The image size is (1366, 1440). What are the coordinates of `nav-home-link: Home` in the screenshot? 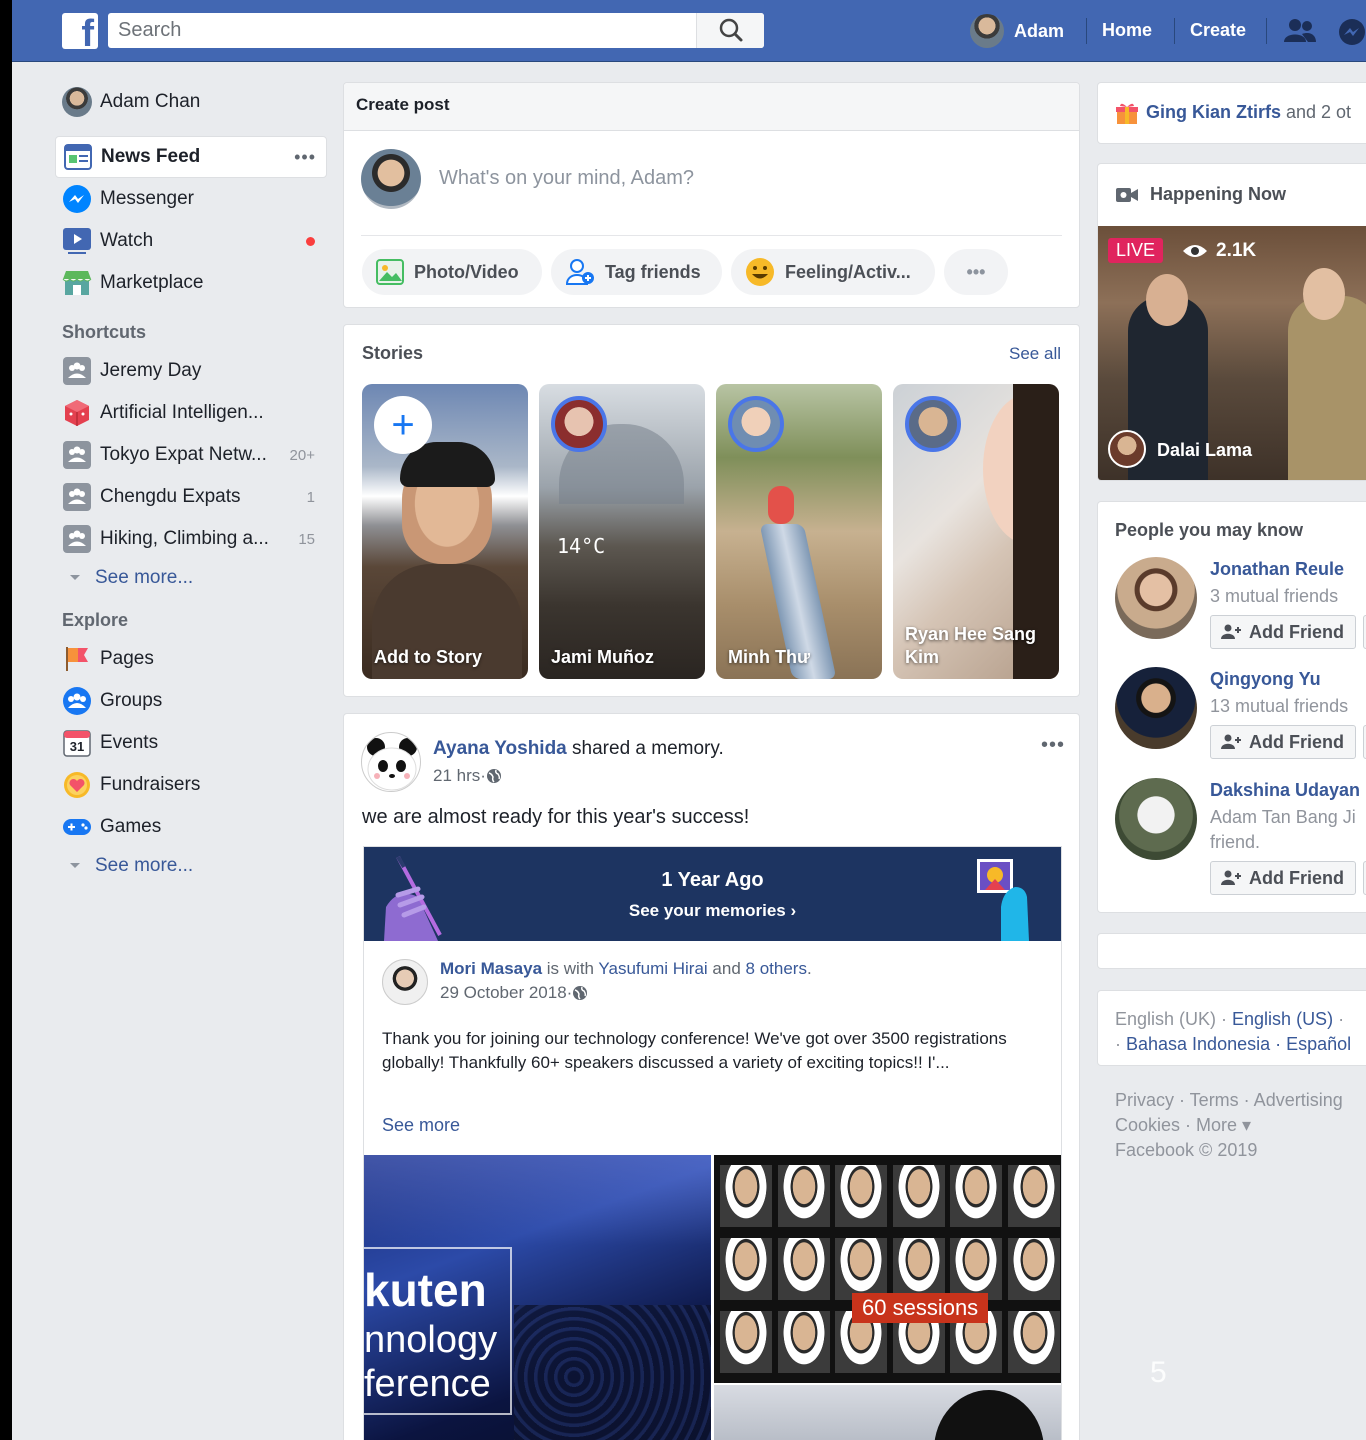 It's located at (1127, 30).